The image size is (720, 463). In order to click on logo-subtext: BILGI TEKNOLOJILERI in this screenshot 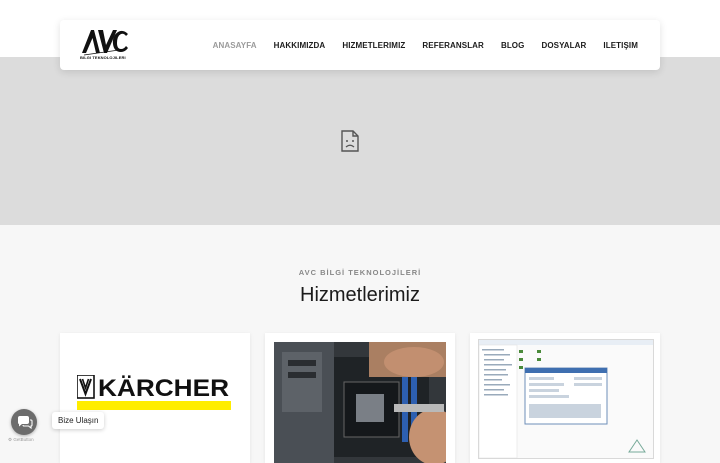, I will do `click(103, 57)`.